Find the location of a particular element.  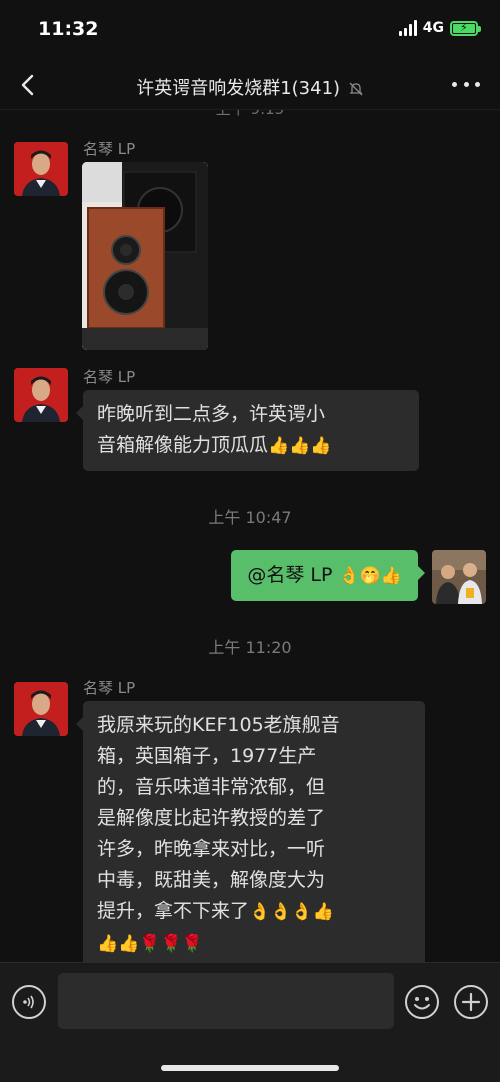

status-time: 11:32 is located at coordinates (68, 29).